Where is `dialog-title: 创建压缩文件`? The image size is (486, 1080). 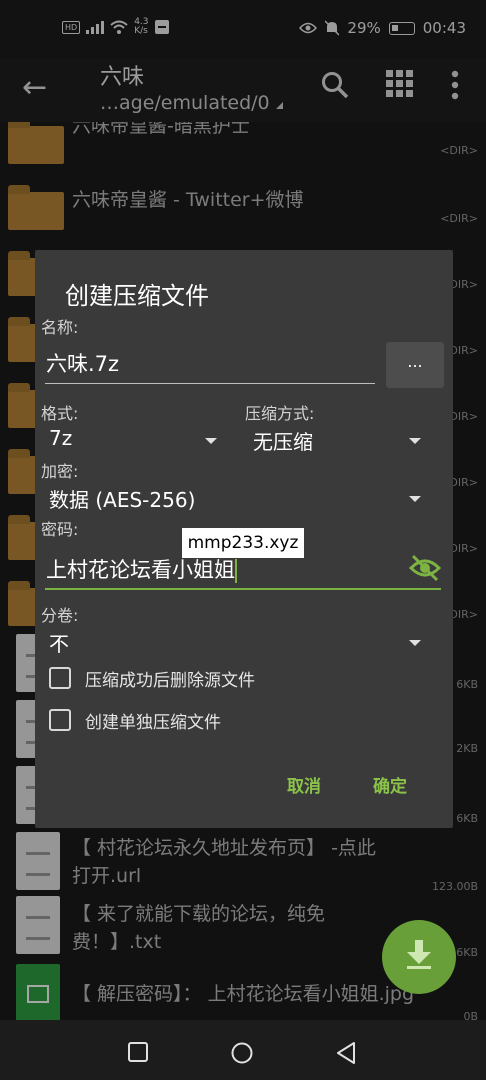 dialog-title: 创建压缩文件 is located at coordinates (137, 296).